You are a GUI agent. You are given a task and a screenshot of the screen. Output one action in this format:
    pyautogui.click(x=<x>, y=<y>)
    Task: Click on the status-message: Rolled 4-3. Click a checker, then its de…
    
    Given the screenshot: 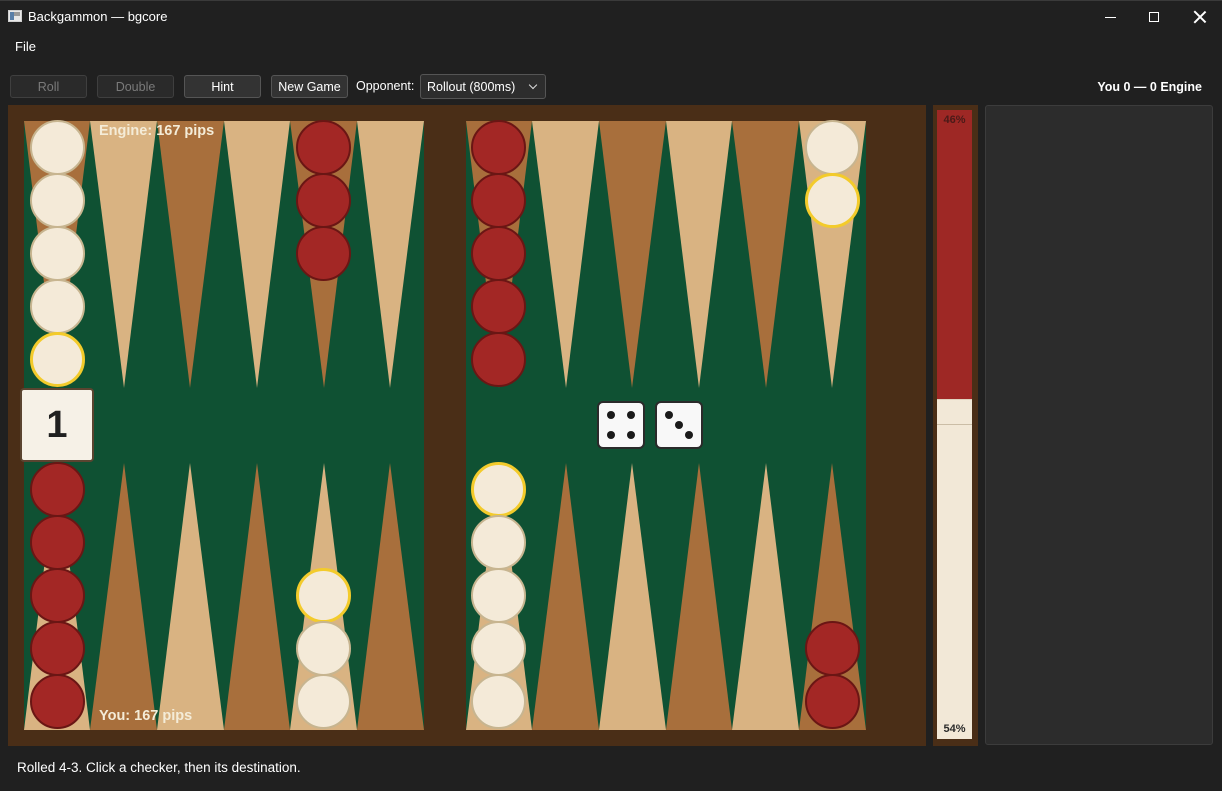 What is the action you would take?
    pyautogui.click(x=159, y=767)
    